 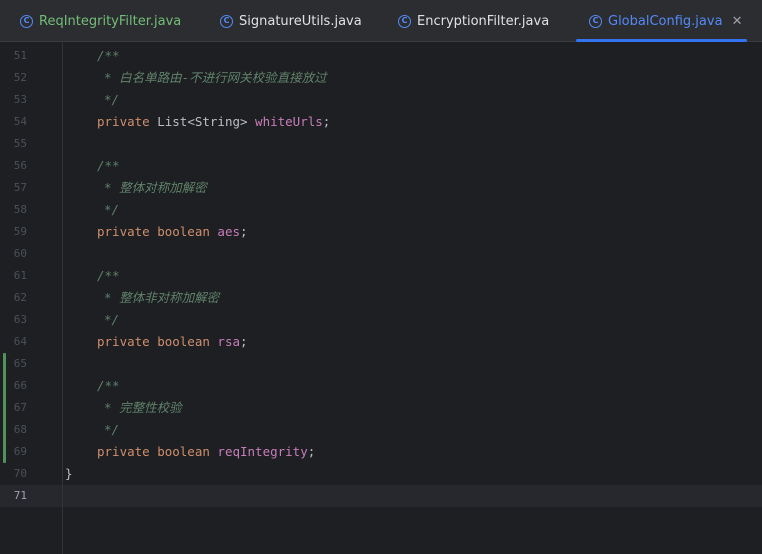 I want to click on tab-signature-utils: C SignatureUtils.java, so click(x=291, y=21).